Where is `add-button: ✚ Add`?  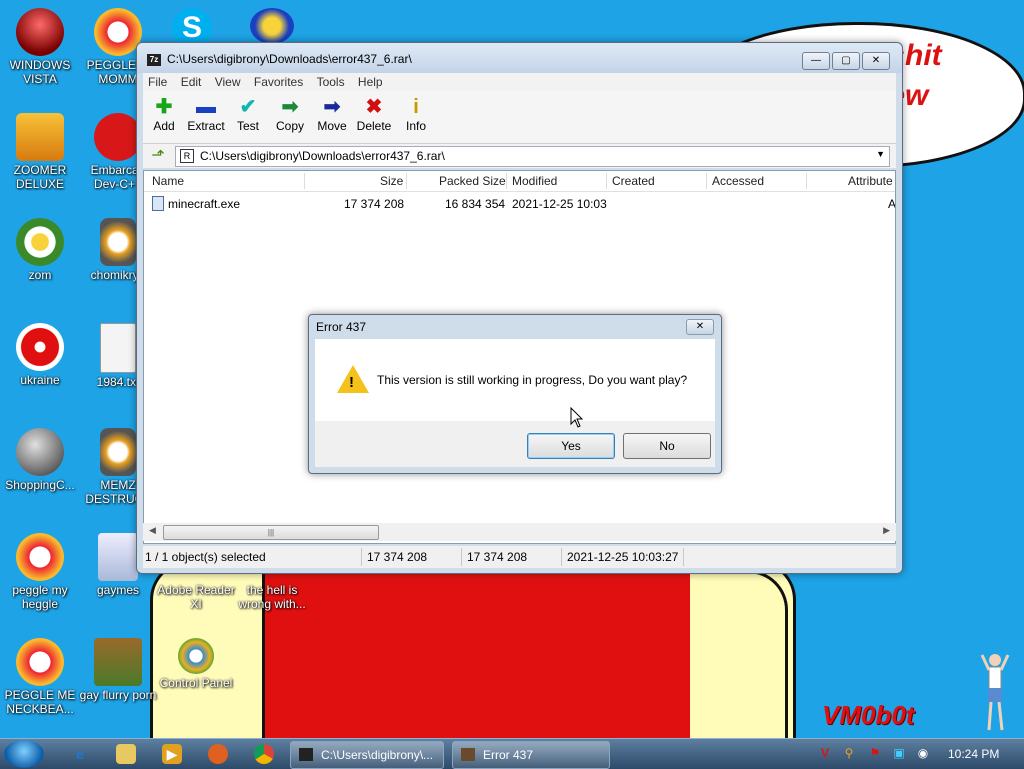
add-button: ✚ Add is located at coordinates (164, 114).